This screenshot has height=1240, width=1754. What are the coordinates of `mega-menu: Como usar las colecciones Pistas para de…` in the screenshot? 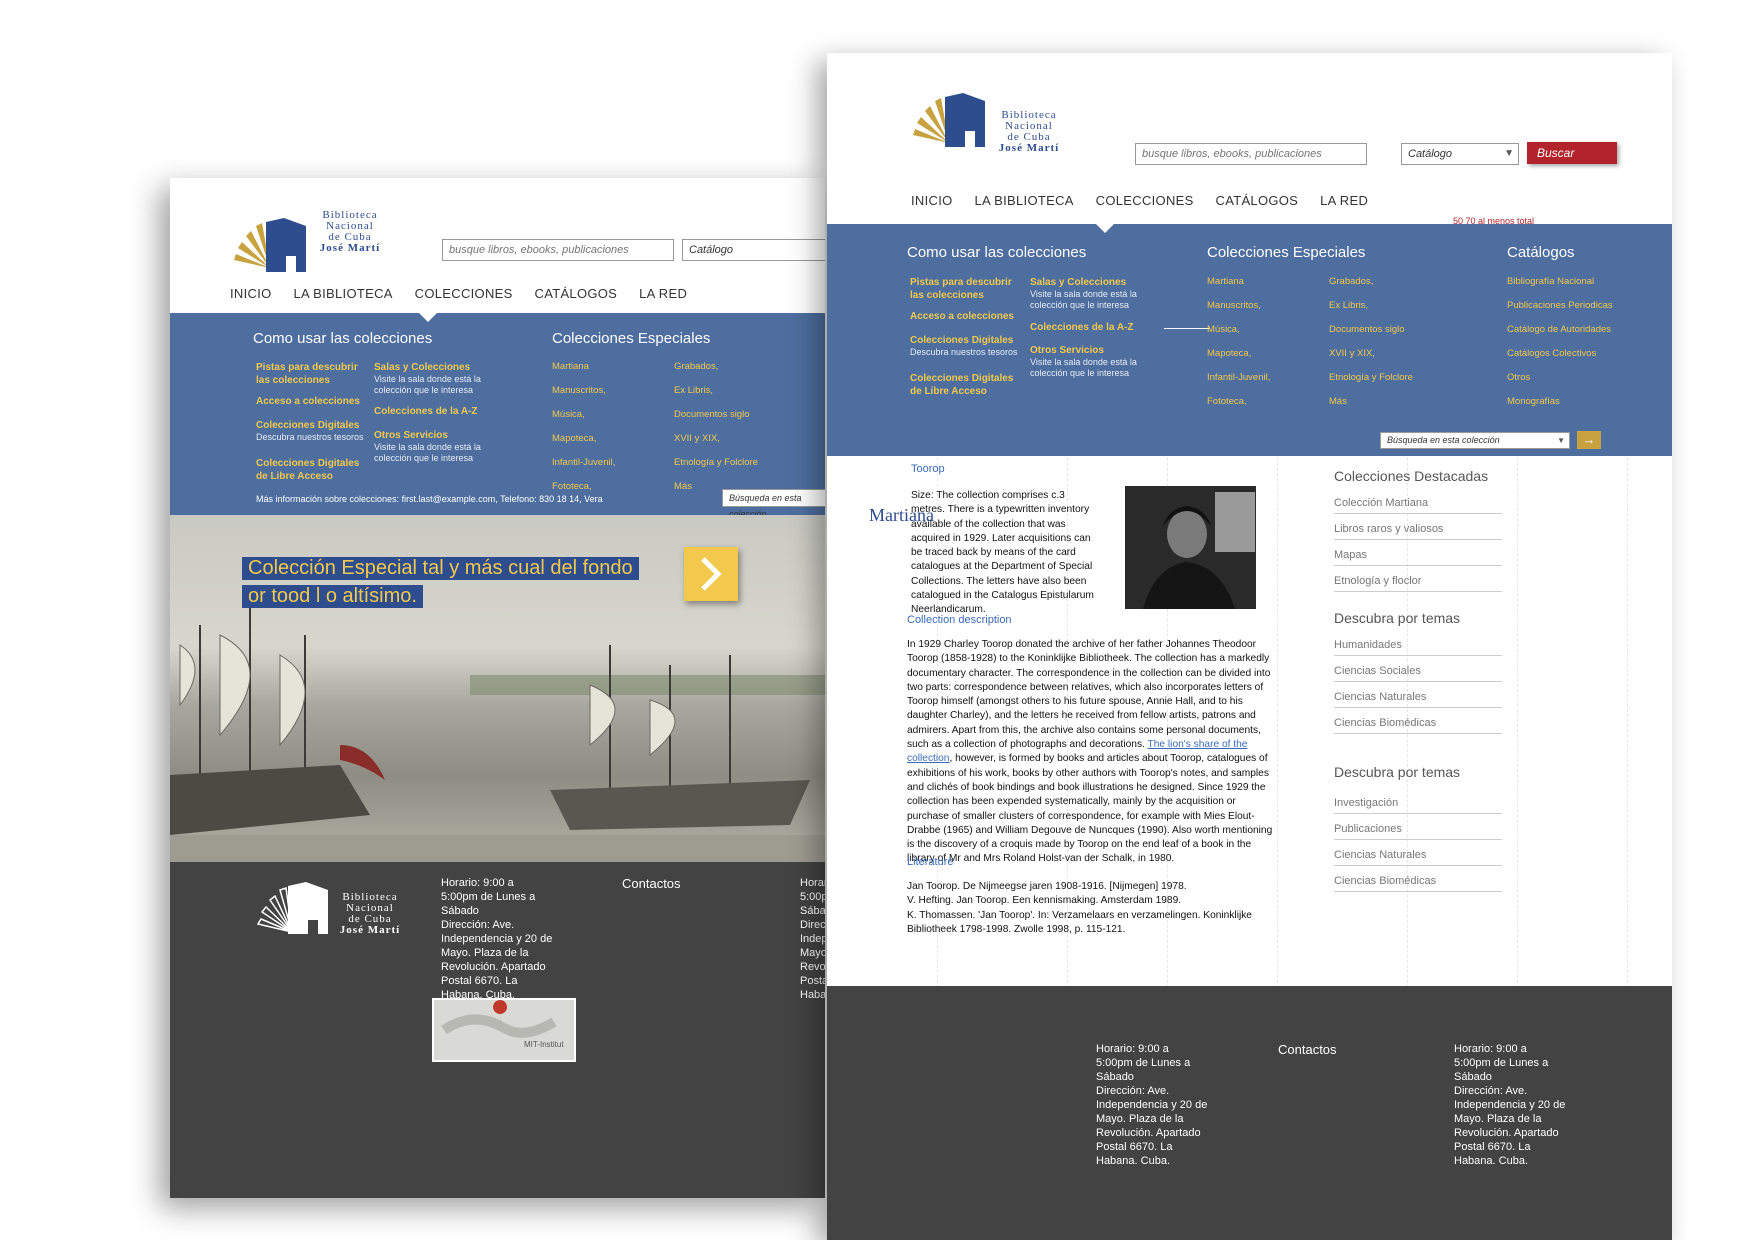 It's located at (497, 415).